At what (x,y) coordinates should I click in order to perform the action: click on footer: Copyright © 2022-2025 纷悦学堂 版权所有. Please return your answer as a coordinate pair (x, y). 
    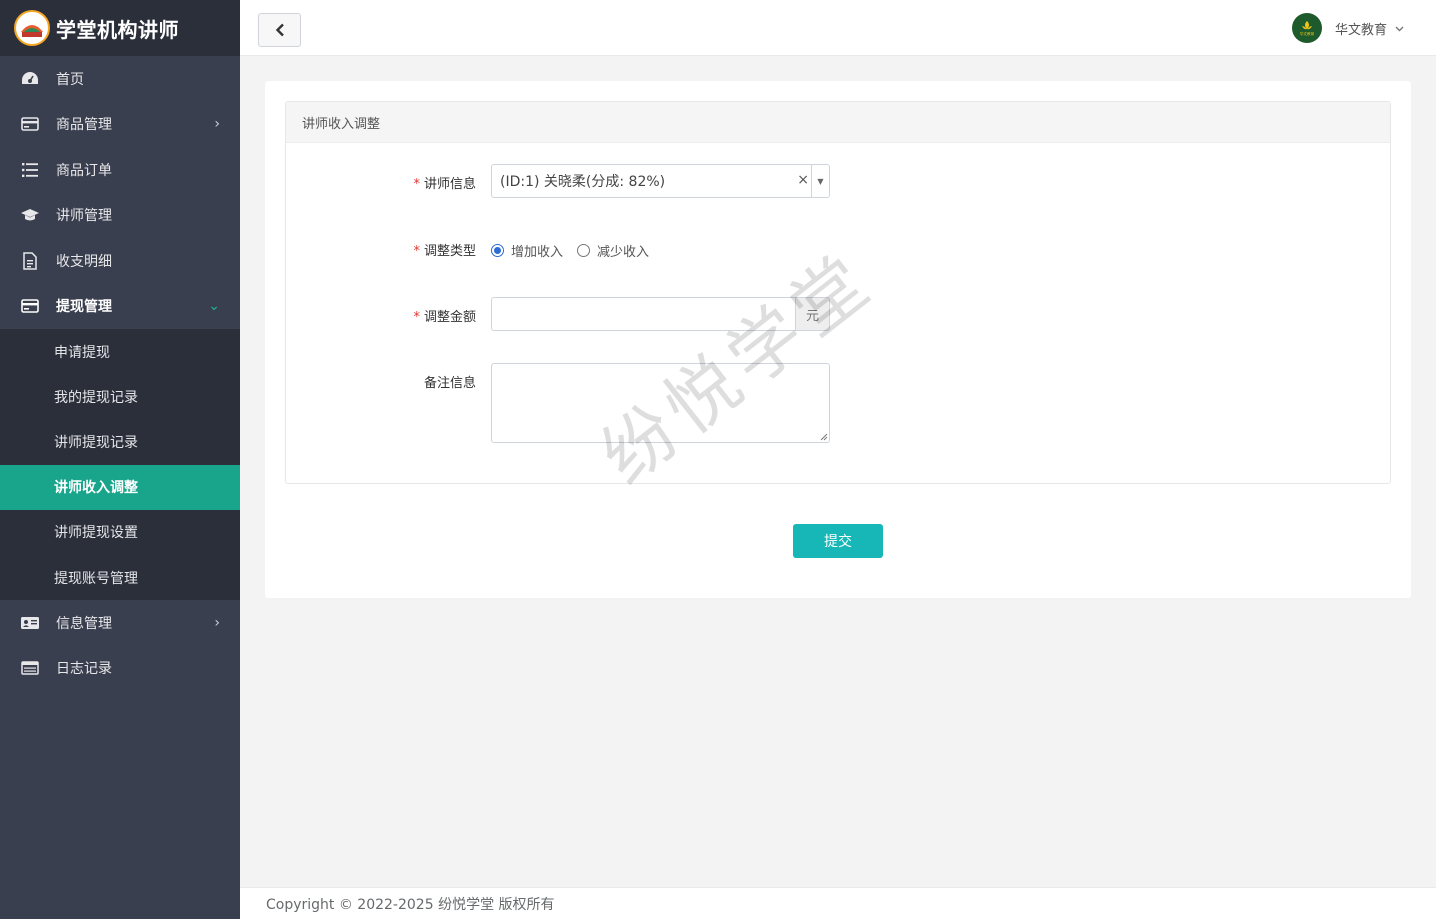
    Looking at the image, I should click on (838, 903).